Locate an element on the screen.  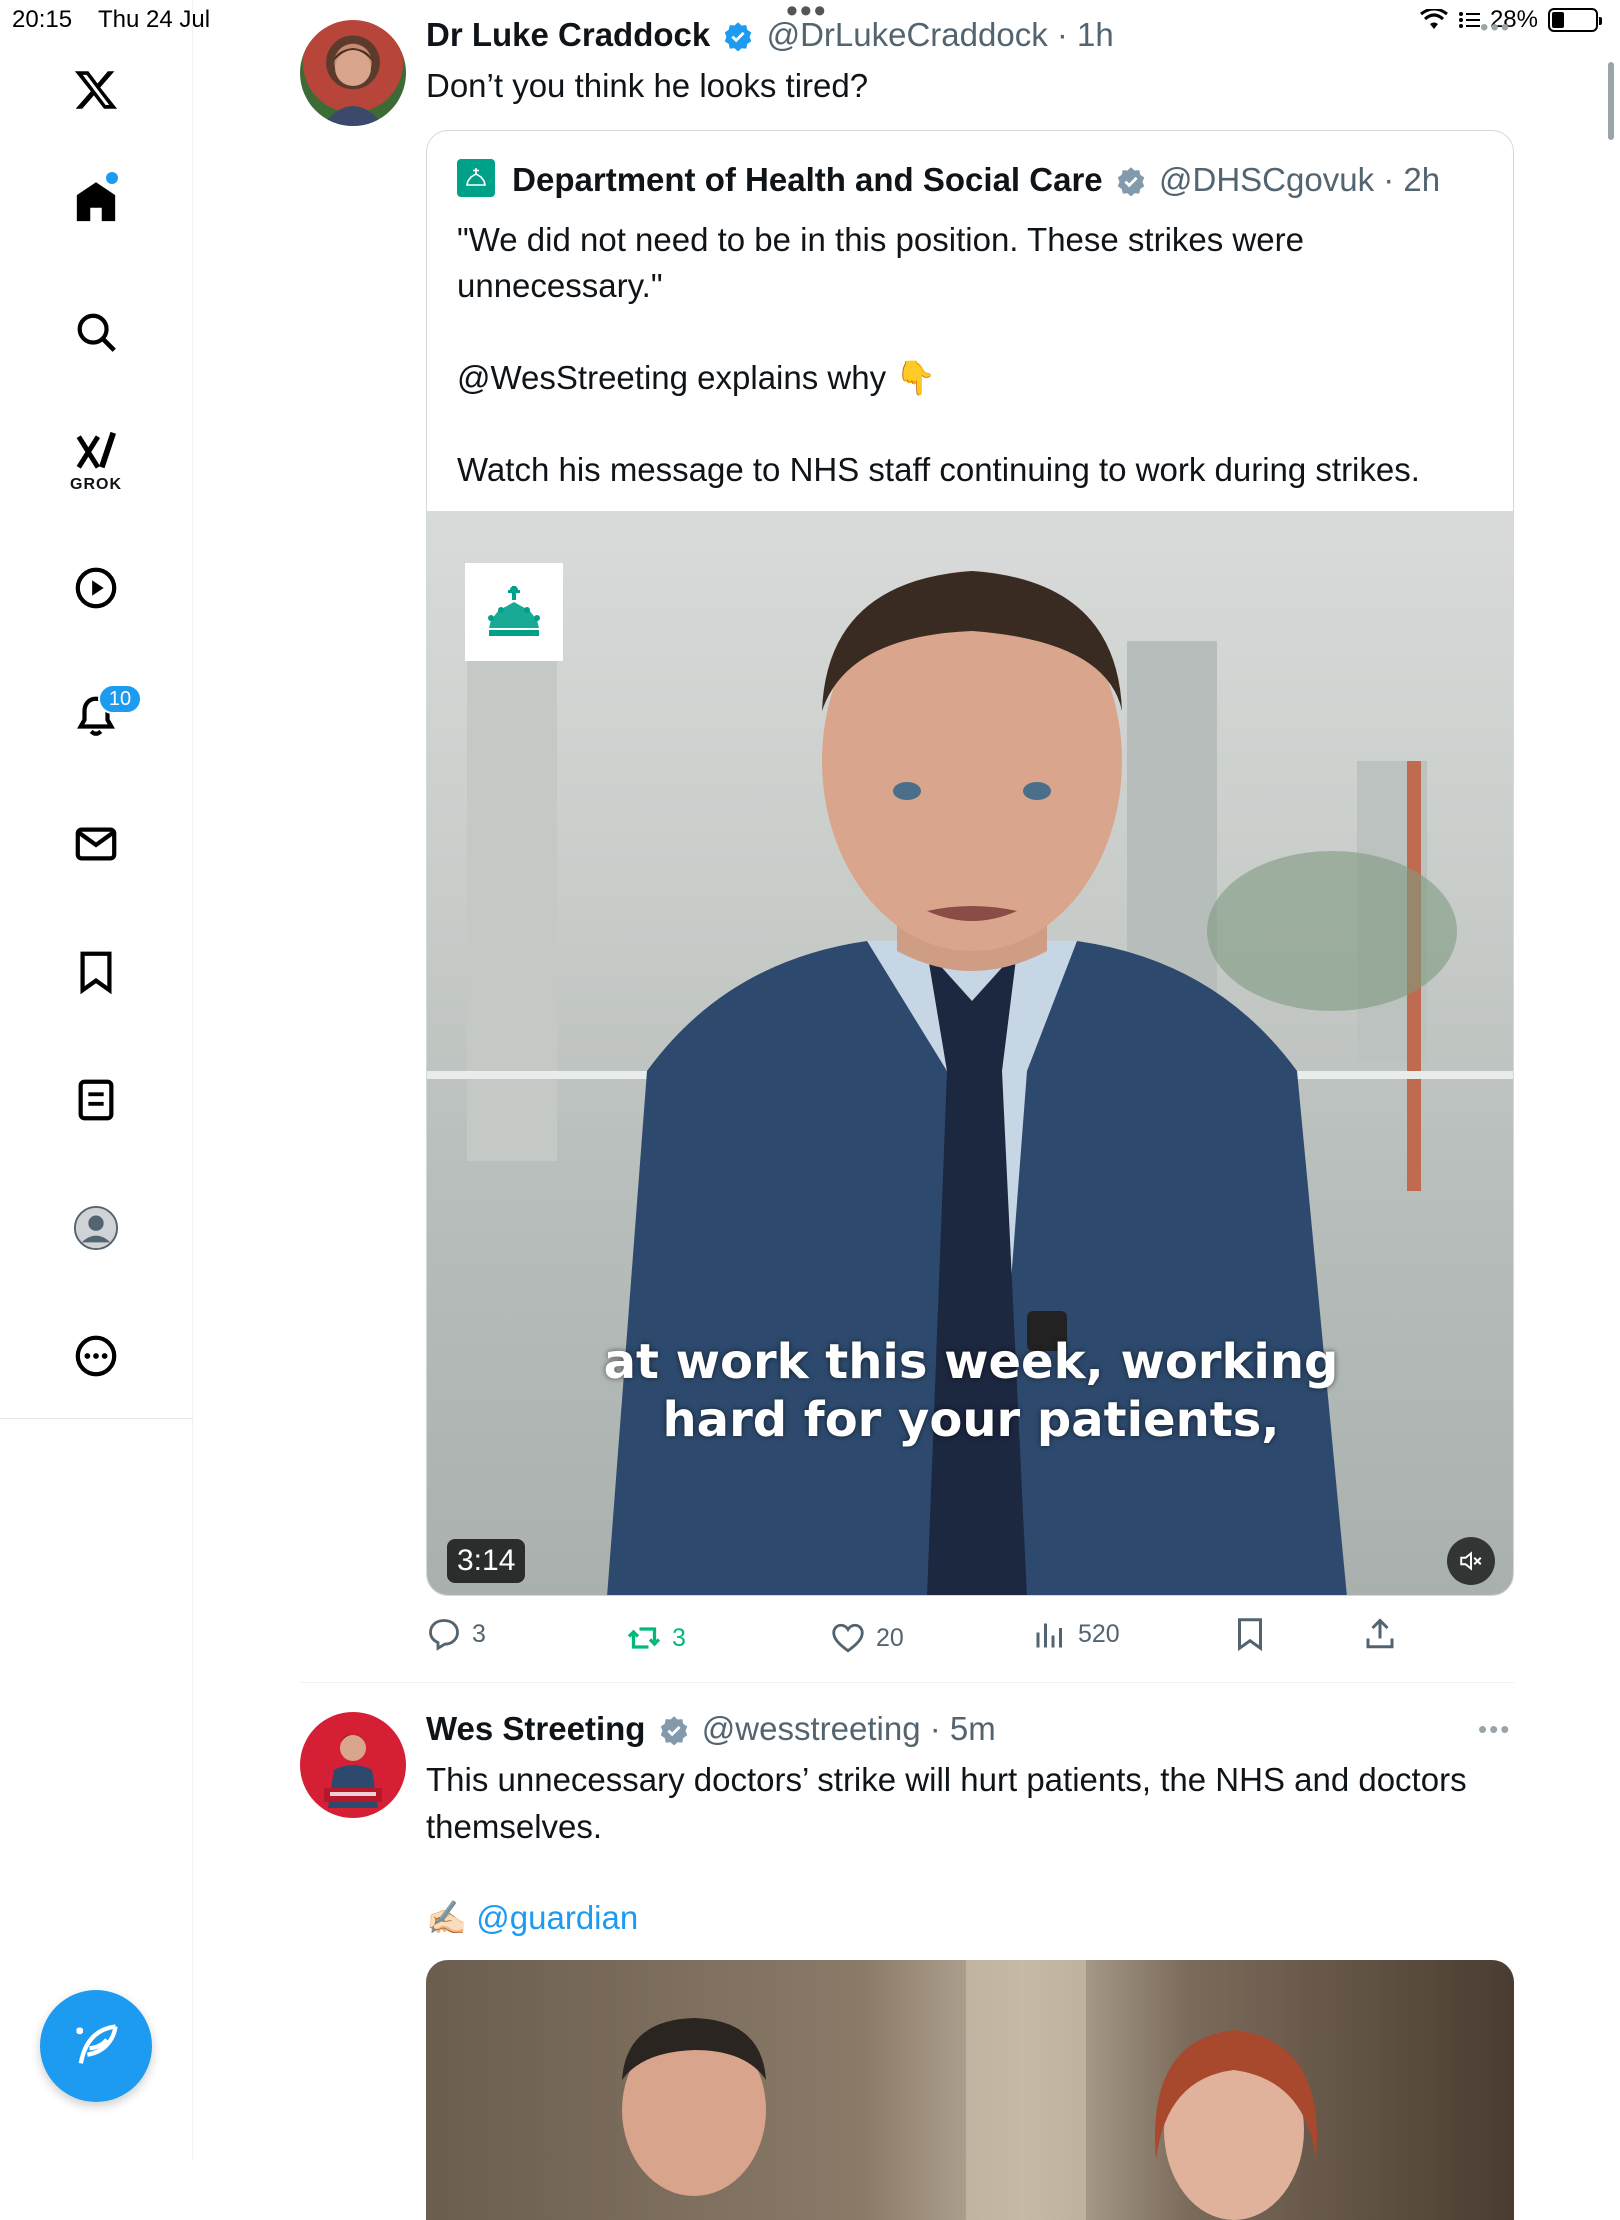
quote-author-handle: @DHSCgovuk is located at coordinates (1266, 179).